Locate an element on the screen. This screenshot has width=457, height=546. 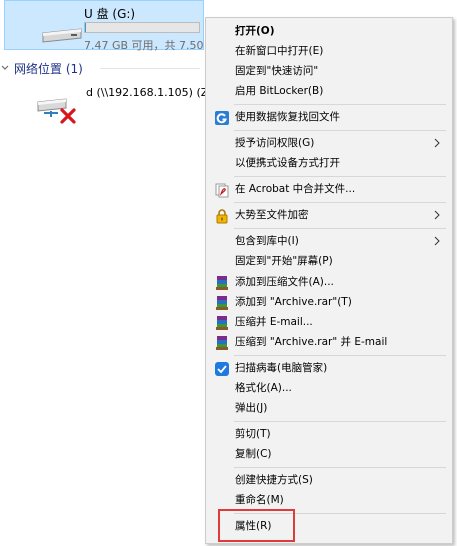
menu-item-grant-access: 授予访问权限(G) is located at coordinates (329, 143).